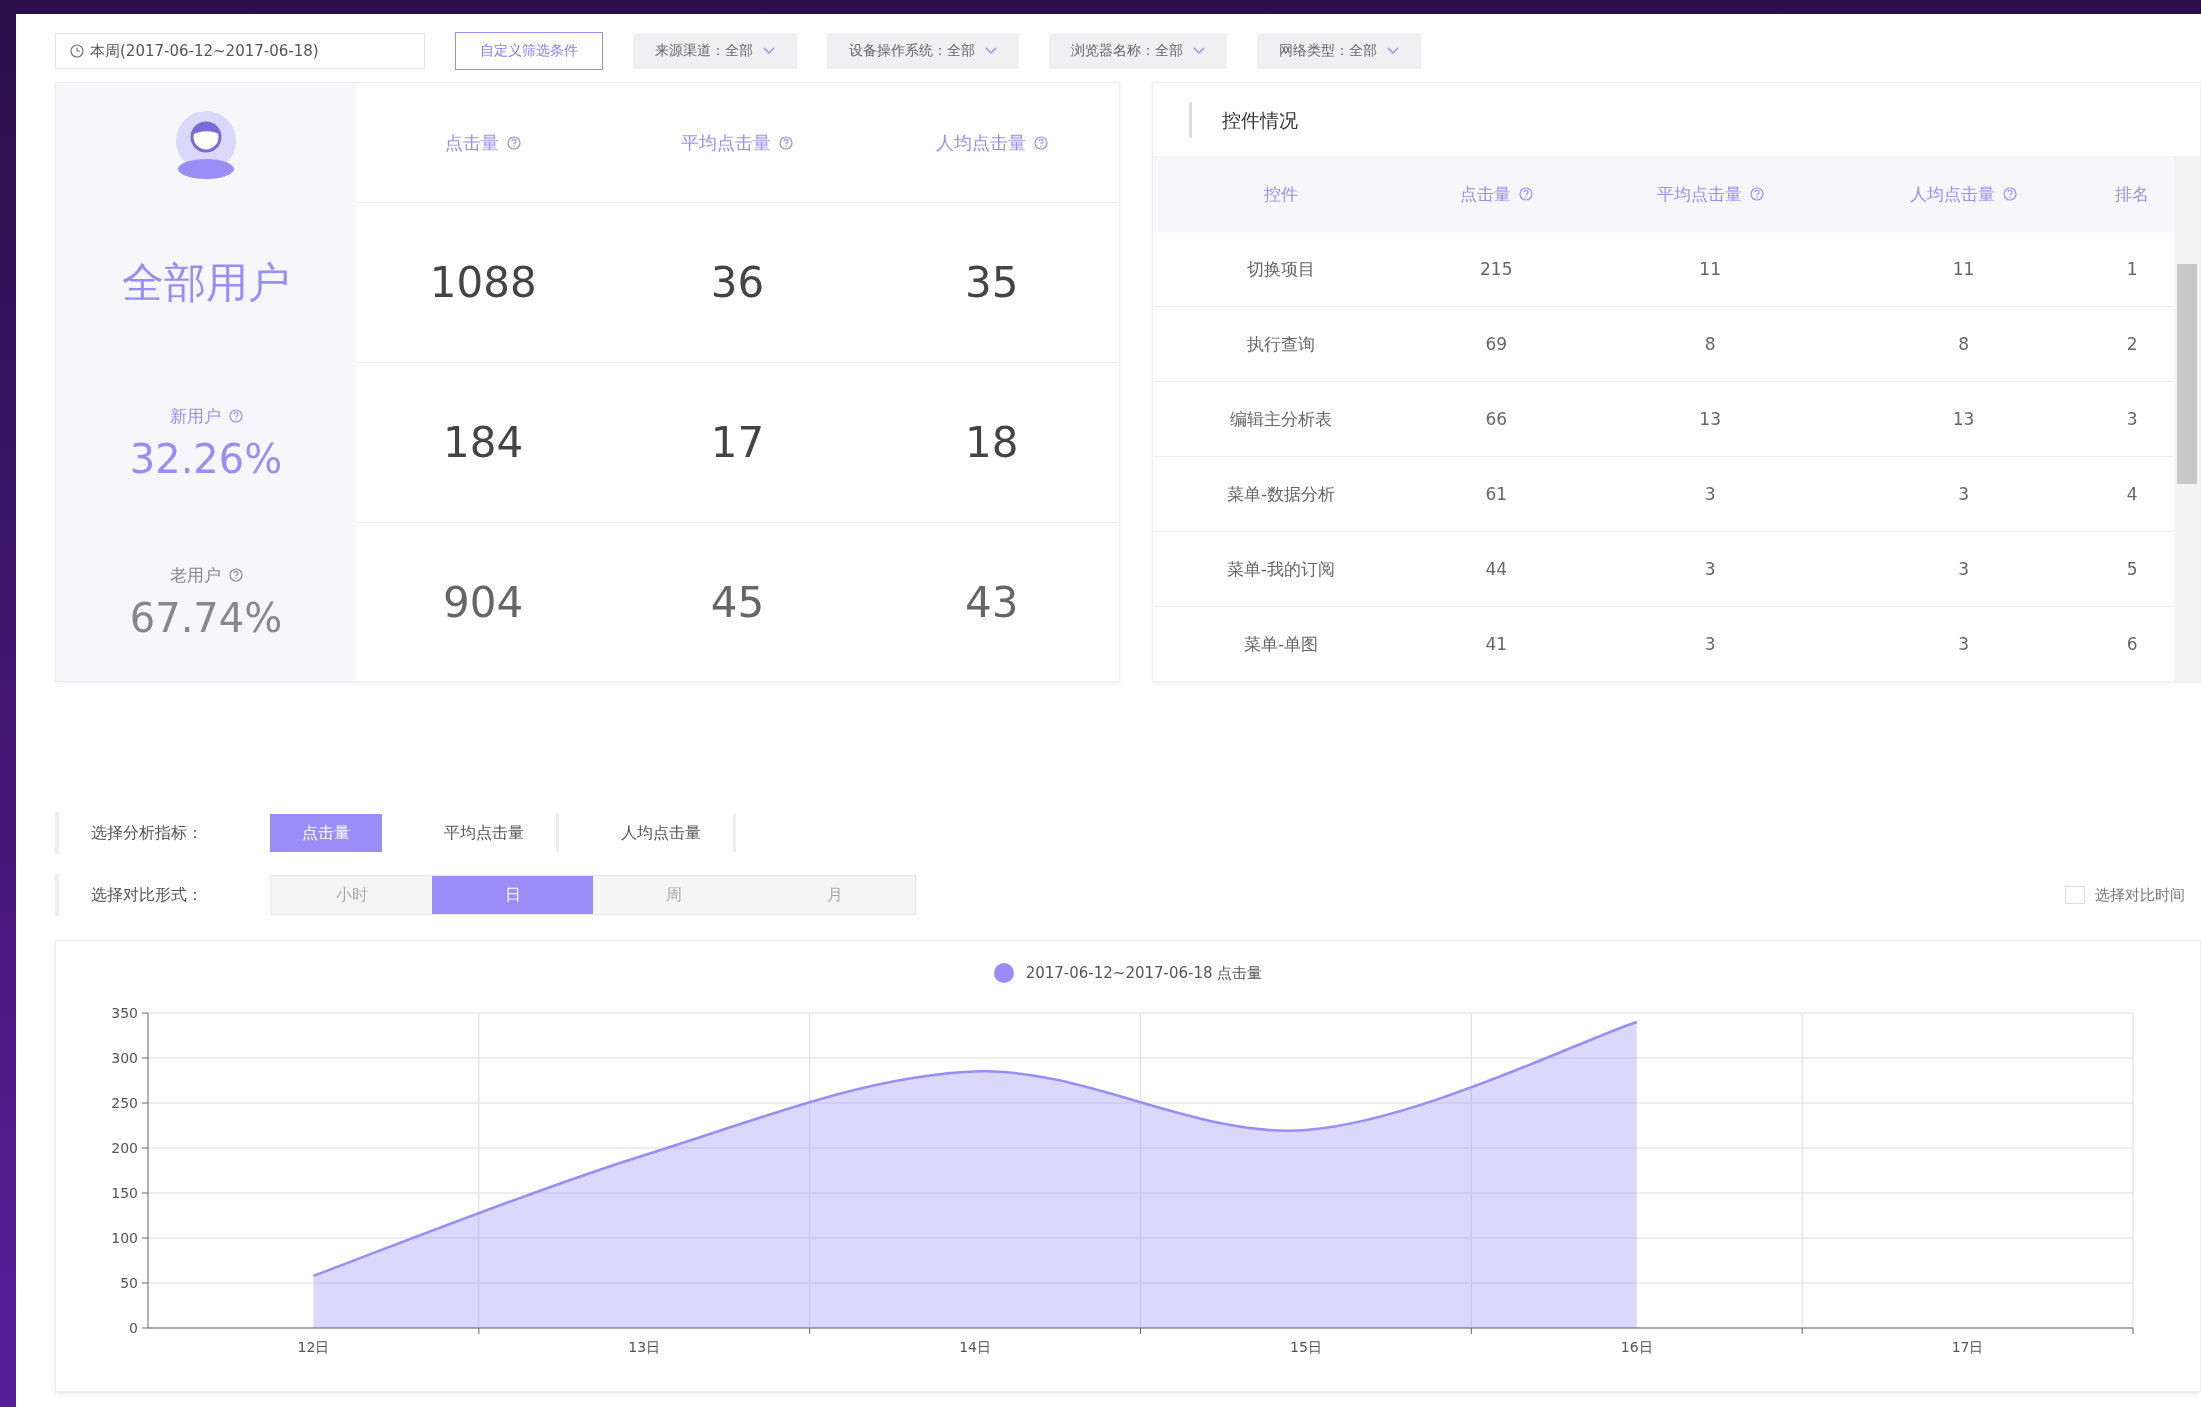 The image size is (2201, 1407). I want to click on user-group-label: 老用户, so click(195, 575).